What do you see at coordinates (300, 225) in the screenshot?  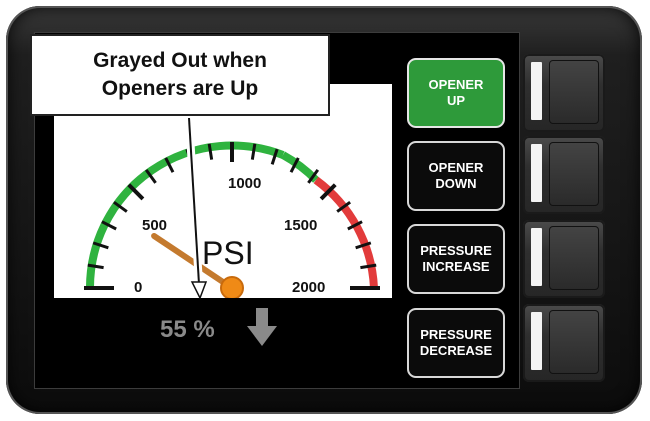 I see `tick-label-1500: 1500` at bounding box center [300, 225].